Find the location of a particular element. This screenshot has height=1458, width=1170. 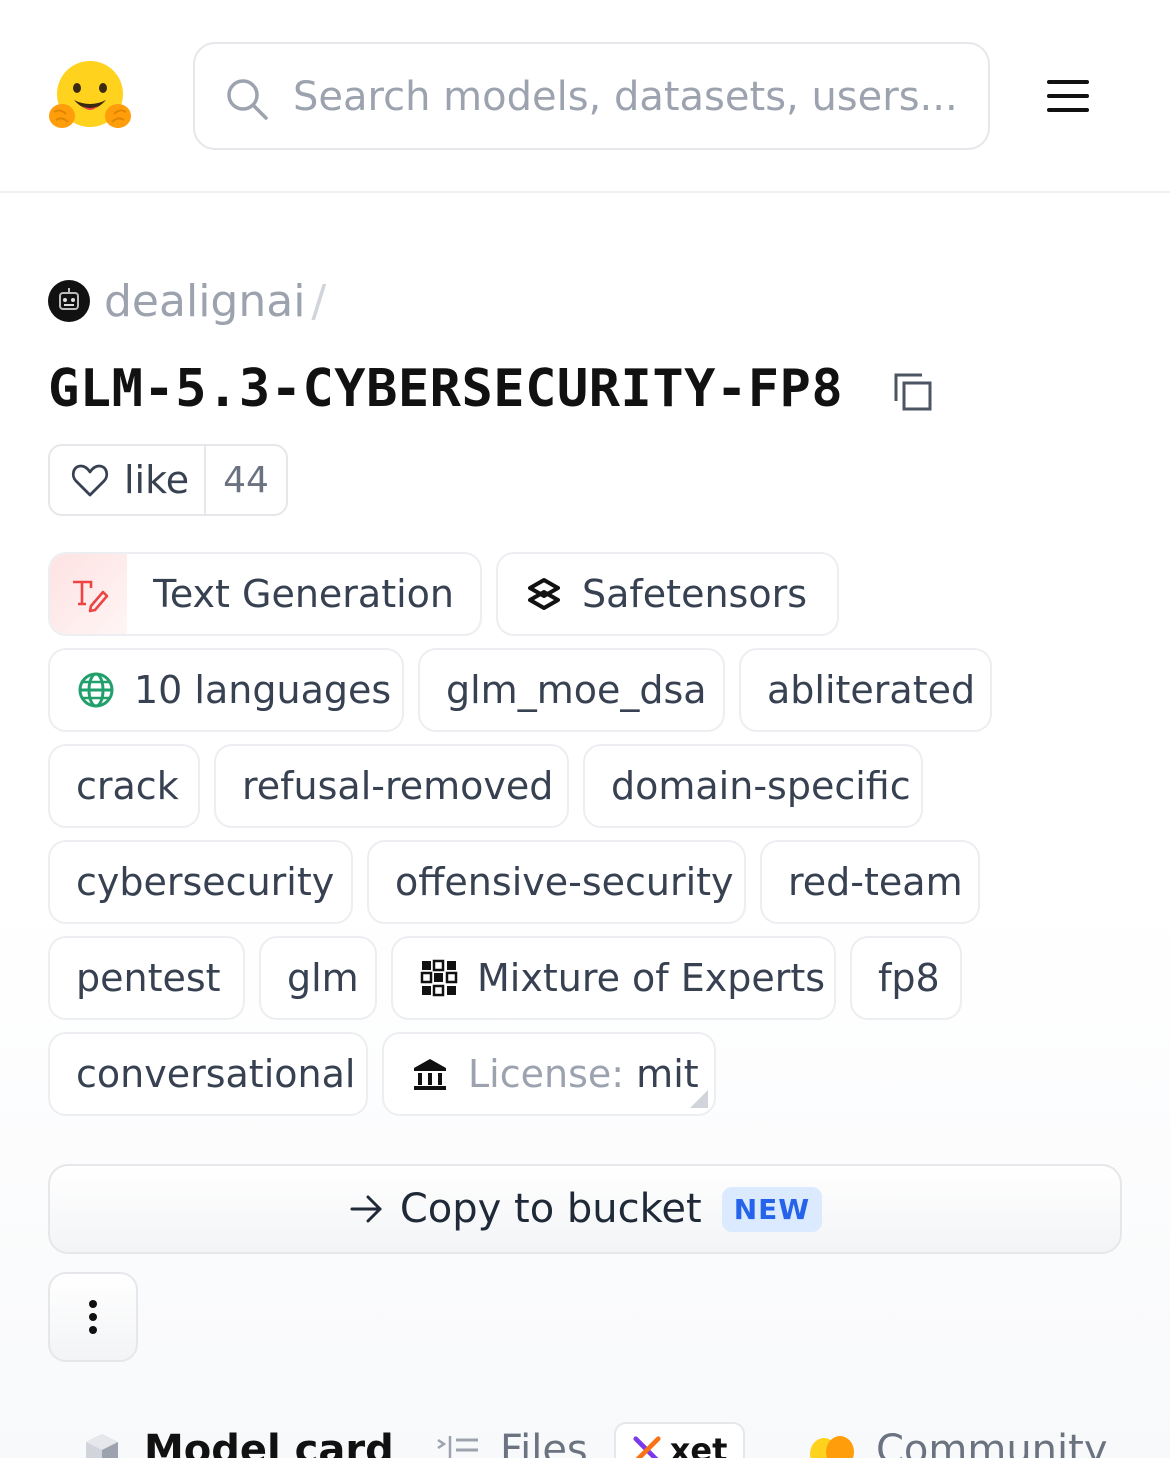

model-title: GLM-5.3-CYBERSECURITY-FP8 is located at coordinates (446, 389).